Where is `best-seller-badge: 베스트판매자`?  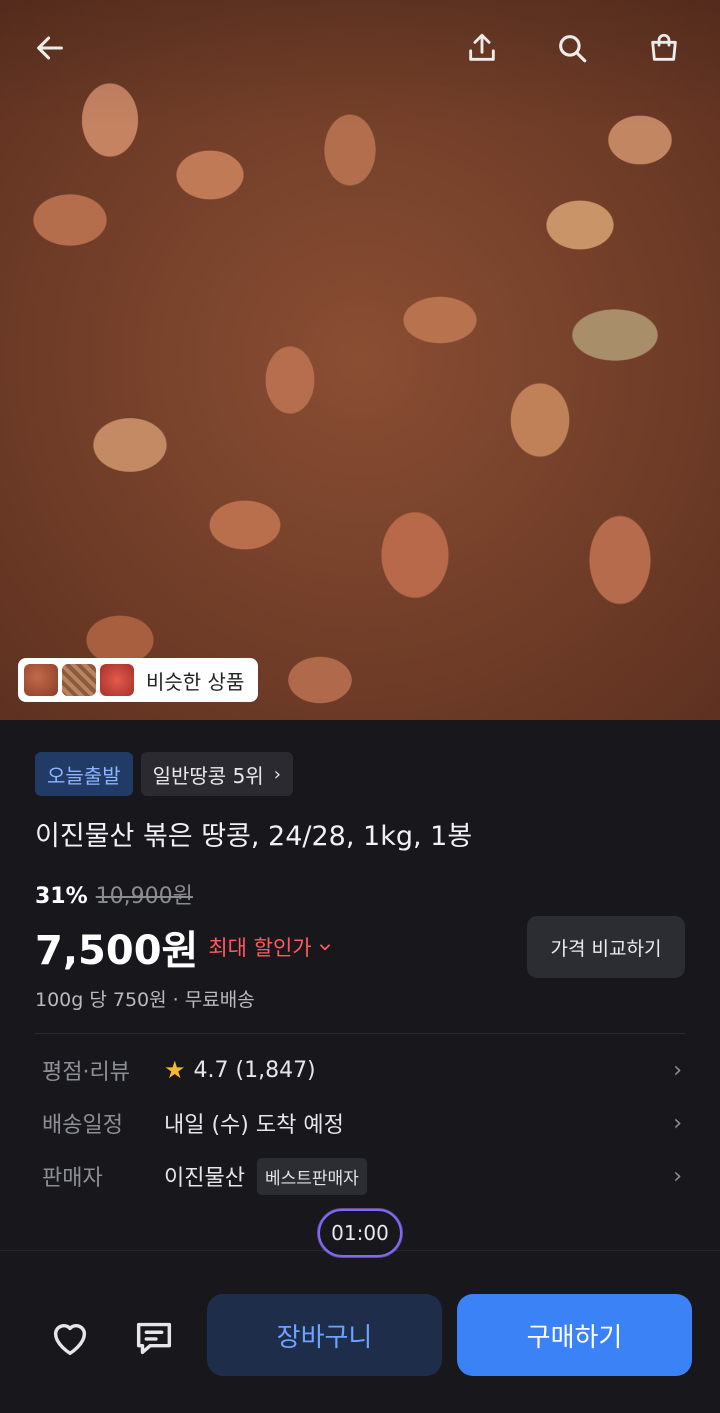 best-seller-badge: 베스트판매자 is located at coordinates (311, 1176).